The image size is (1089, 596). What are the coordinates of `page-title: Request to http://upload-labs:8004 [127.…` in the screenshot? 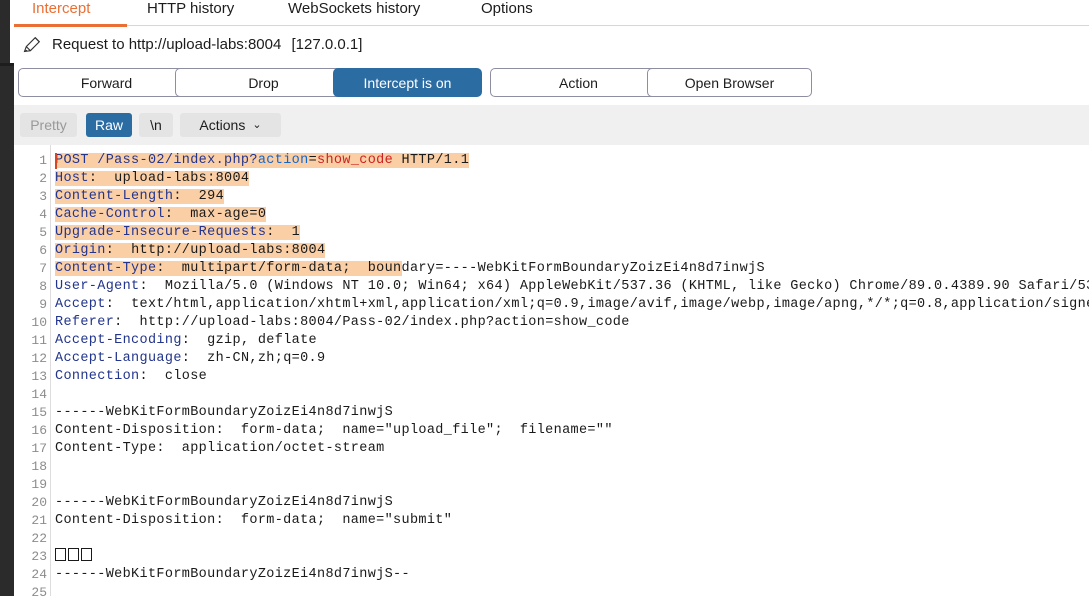 It's located at (207, 44).